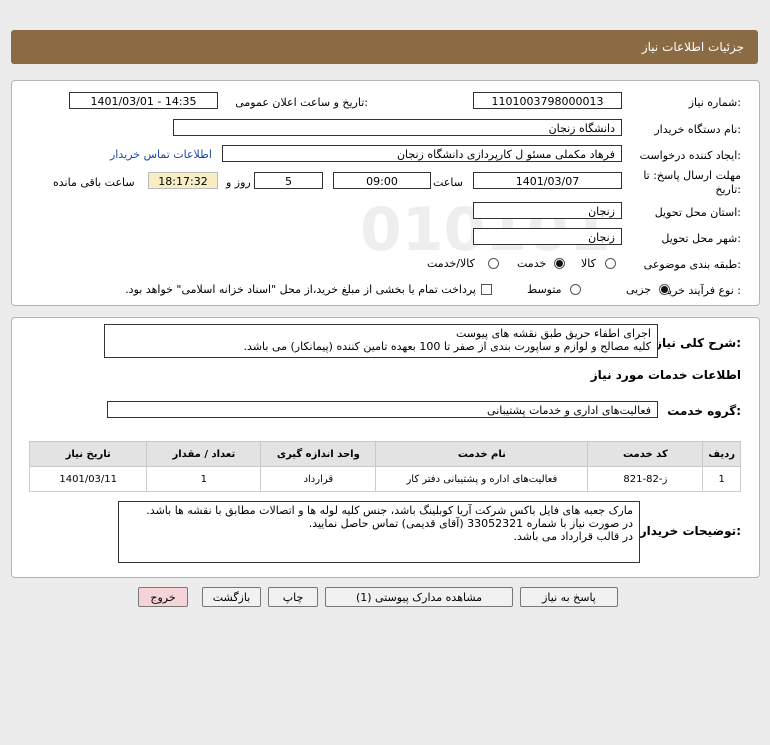  I want to click on city-label: شهر محل تحویل:, so click(701, 238).